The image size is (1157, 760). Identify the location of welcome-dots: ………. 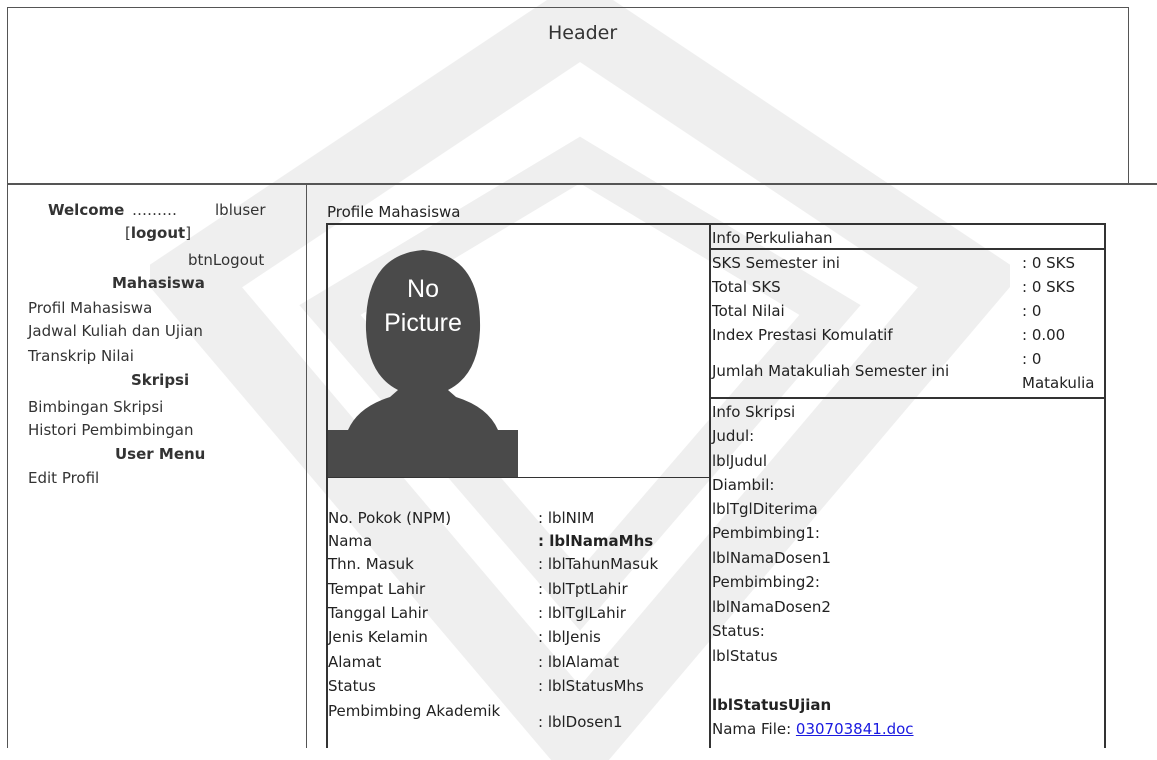
(154, 210).